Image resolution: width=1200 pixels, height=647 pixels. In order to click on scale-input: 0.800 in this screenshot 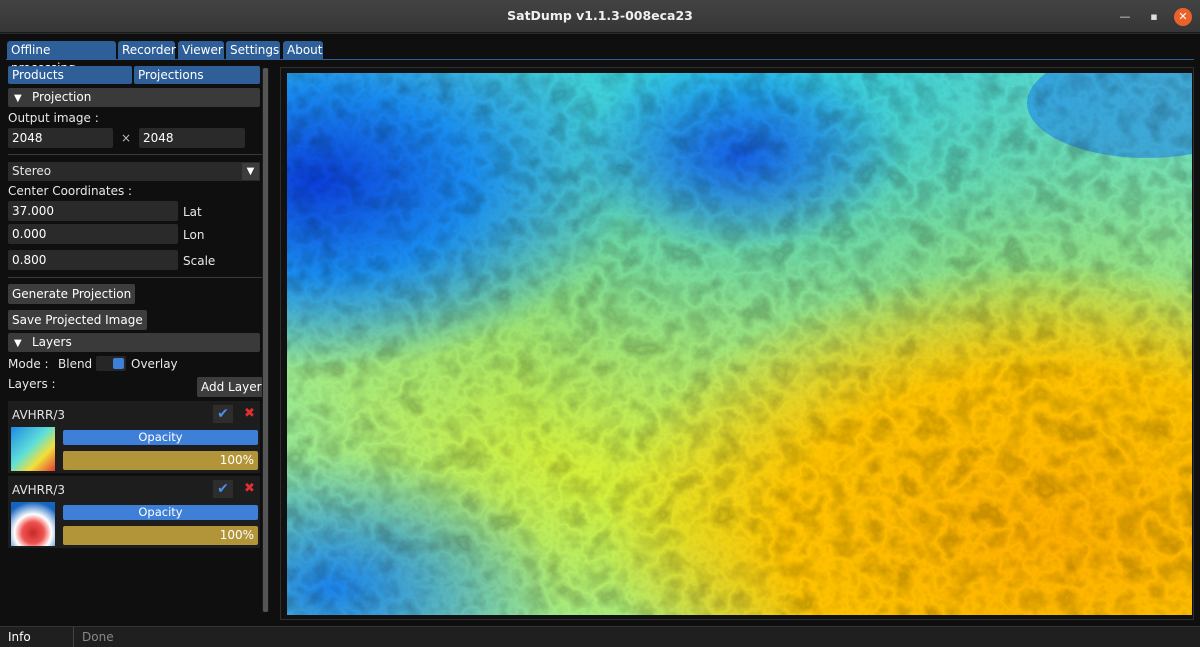, I will do `click(93, 260)`.